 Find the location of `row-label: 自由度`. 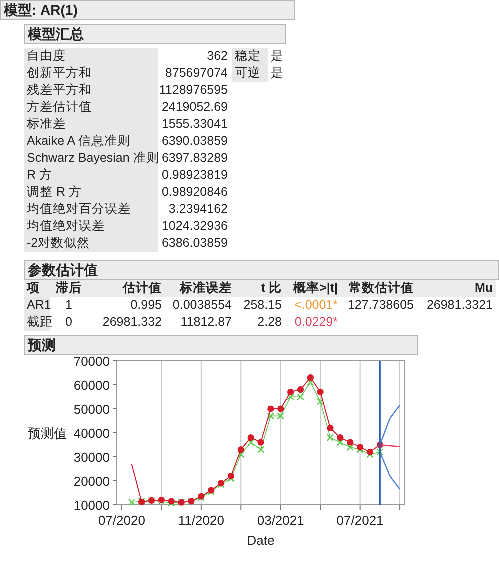

row-label: 自由度 is located at coordinates (91, 56).